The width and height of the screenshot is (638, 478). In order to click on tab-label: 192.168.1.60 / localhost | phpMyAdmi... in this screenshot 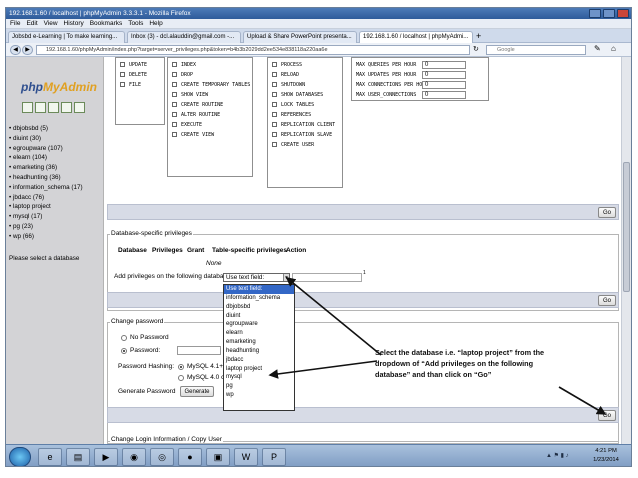, I will do `click(416, 37)`.